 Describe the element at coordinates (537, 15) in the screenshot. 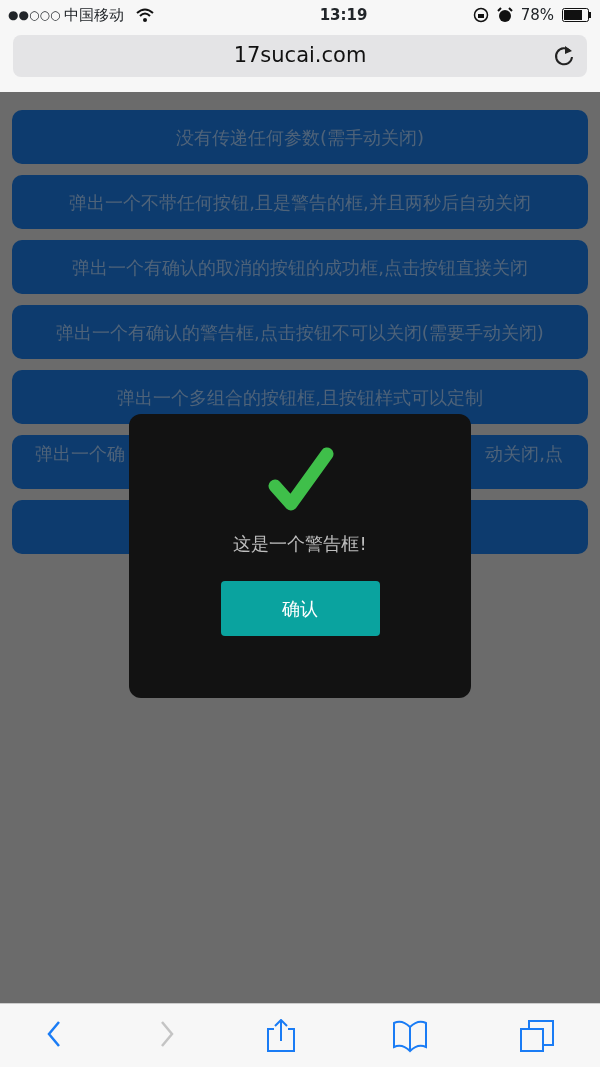

I see `battery-percent: 78%` at that location.